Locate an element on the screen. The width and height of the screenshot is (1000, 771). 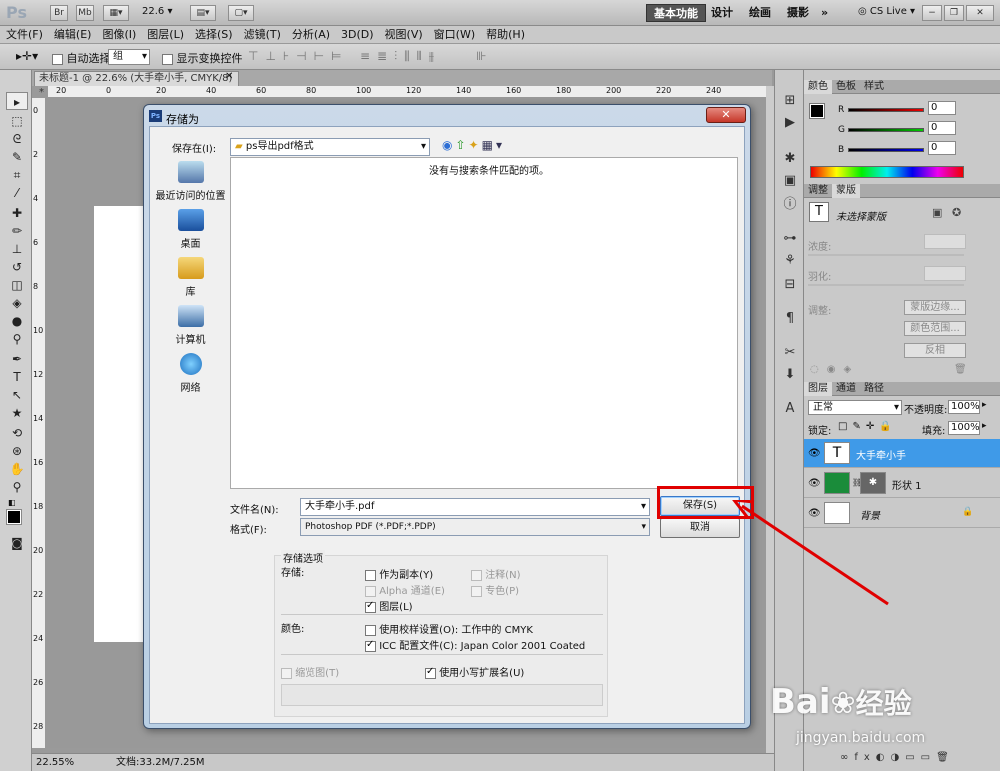
foreground-color-swatch is located at coordinates (14, 517).